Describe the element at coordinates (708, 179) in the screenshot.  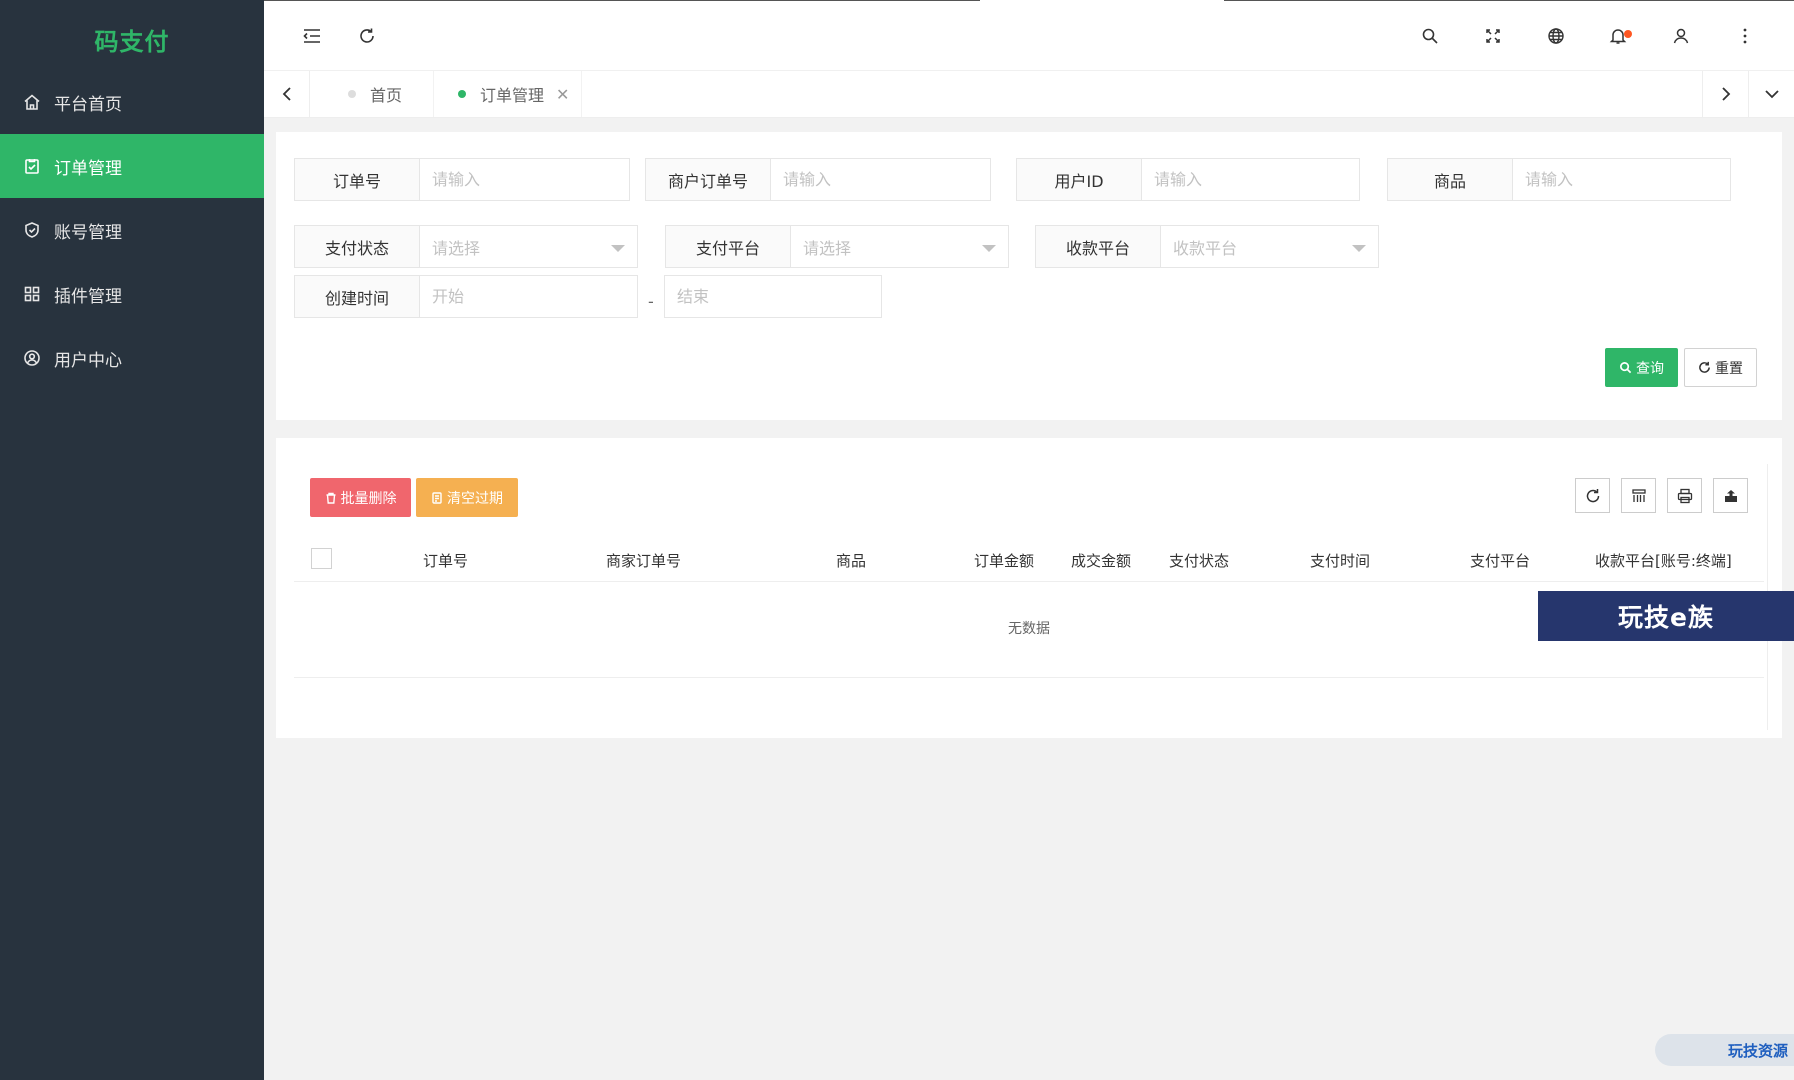
I see `field-label: 商户订单号` at that location.